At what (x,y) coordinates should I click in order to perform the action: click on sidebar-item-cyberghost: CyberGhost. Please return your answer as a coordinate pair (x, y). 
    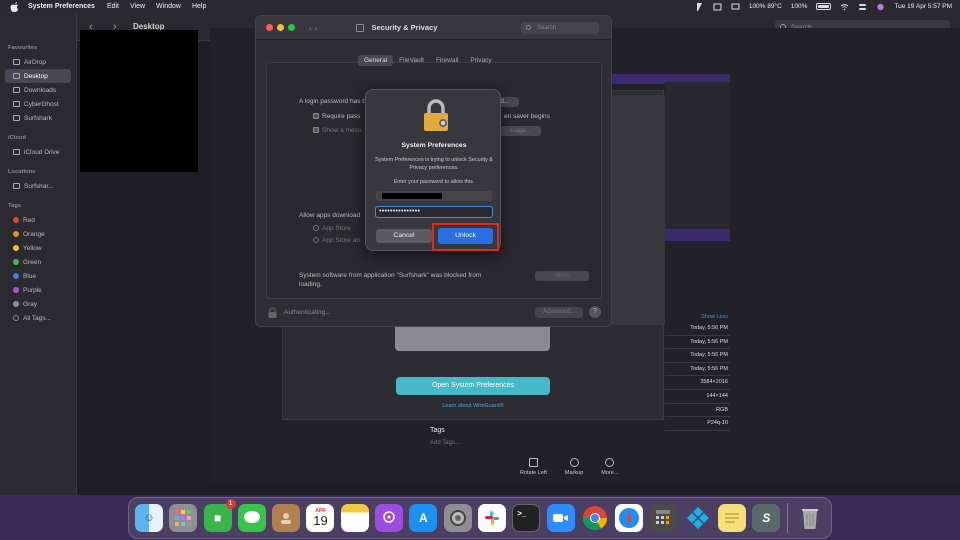
    Looking at the image, I should click on (38, 104).